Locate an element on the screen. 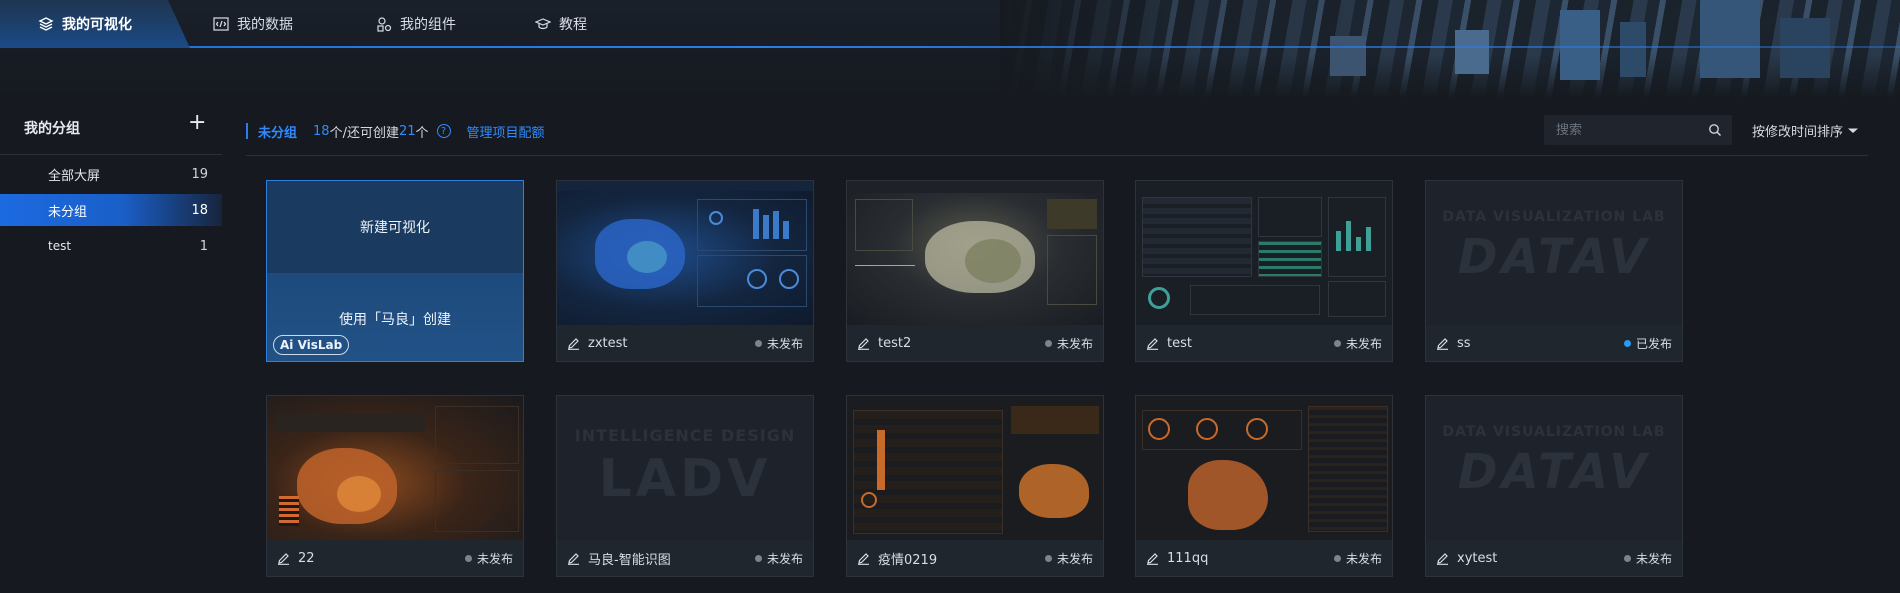  project-name: 疫情0219 is located at coordinates (961, 558).